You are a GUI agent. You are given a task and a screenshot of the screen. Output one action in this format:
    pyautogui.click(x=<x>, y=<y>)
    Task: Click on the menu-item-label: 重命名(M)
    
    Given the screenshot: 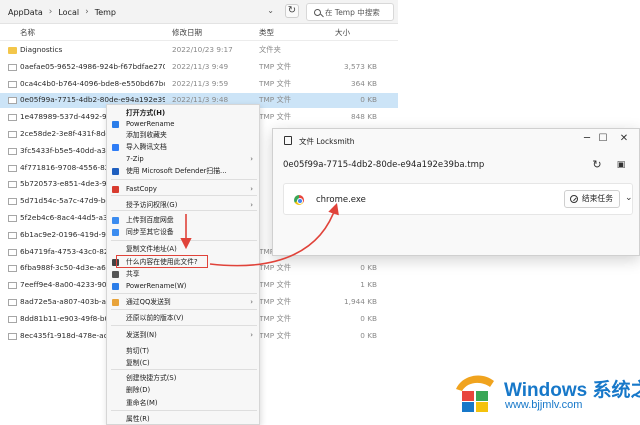 What is the action you would take?
    pyautogui.click(x=142, y=403)
    